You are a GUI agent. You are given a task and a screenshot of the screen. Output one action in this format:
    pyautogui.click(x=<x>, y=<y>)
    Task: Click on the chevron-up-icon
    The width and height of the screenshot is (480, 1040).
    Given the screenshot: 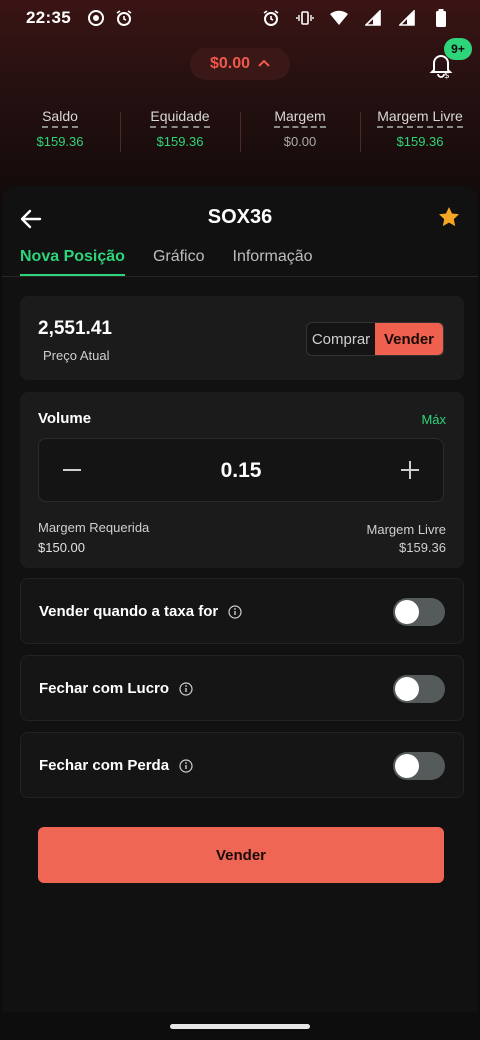 What is the action you would take?
    pyautogui.click(x=264, y=64)
    